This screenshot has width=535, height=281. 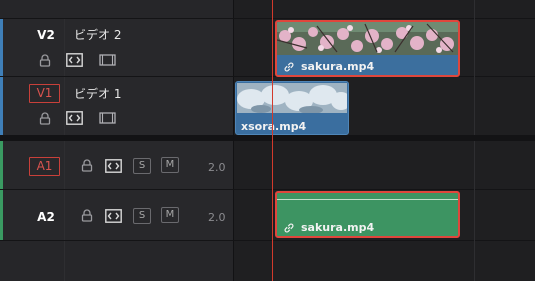 What do you see at coordinates (97, 34) in the screenshot?
I see `track-title-v2: ビデオ 2` at bounding box center [97, 34].